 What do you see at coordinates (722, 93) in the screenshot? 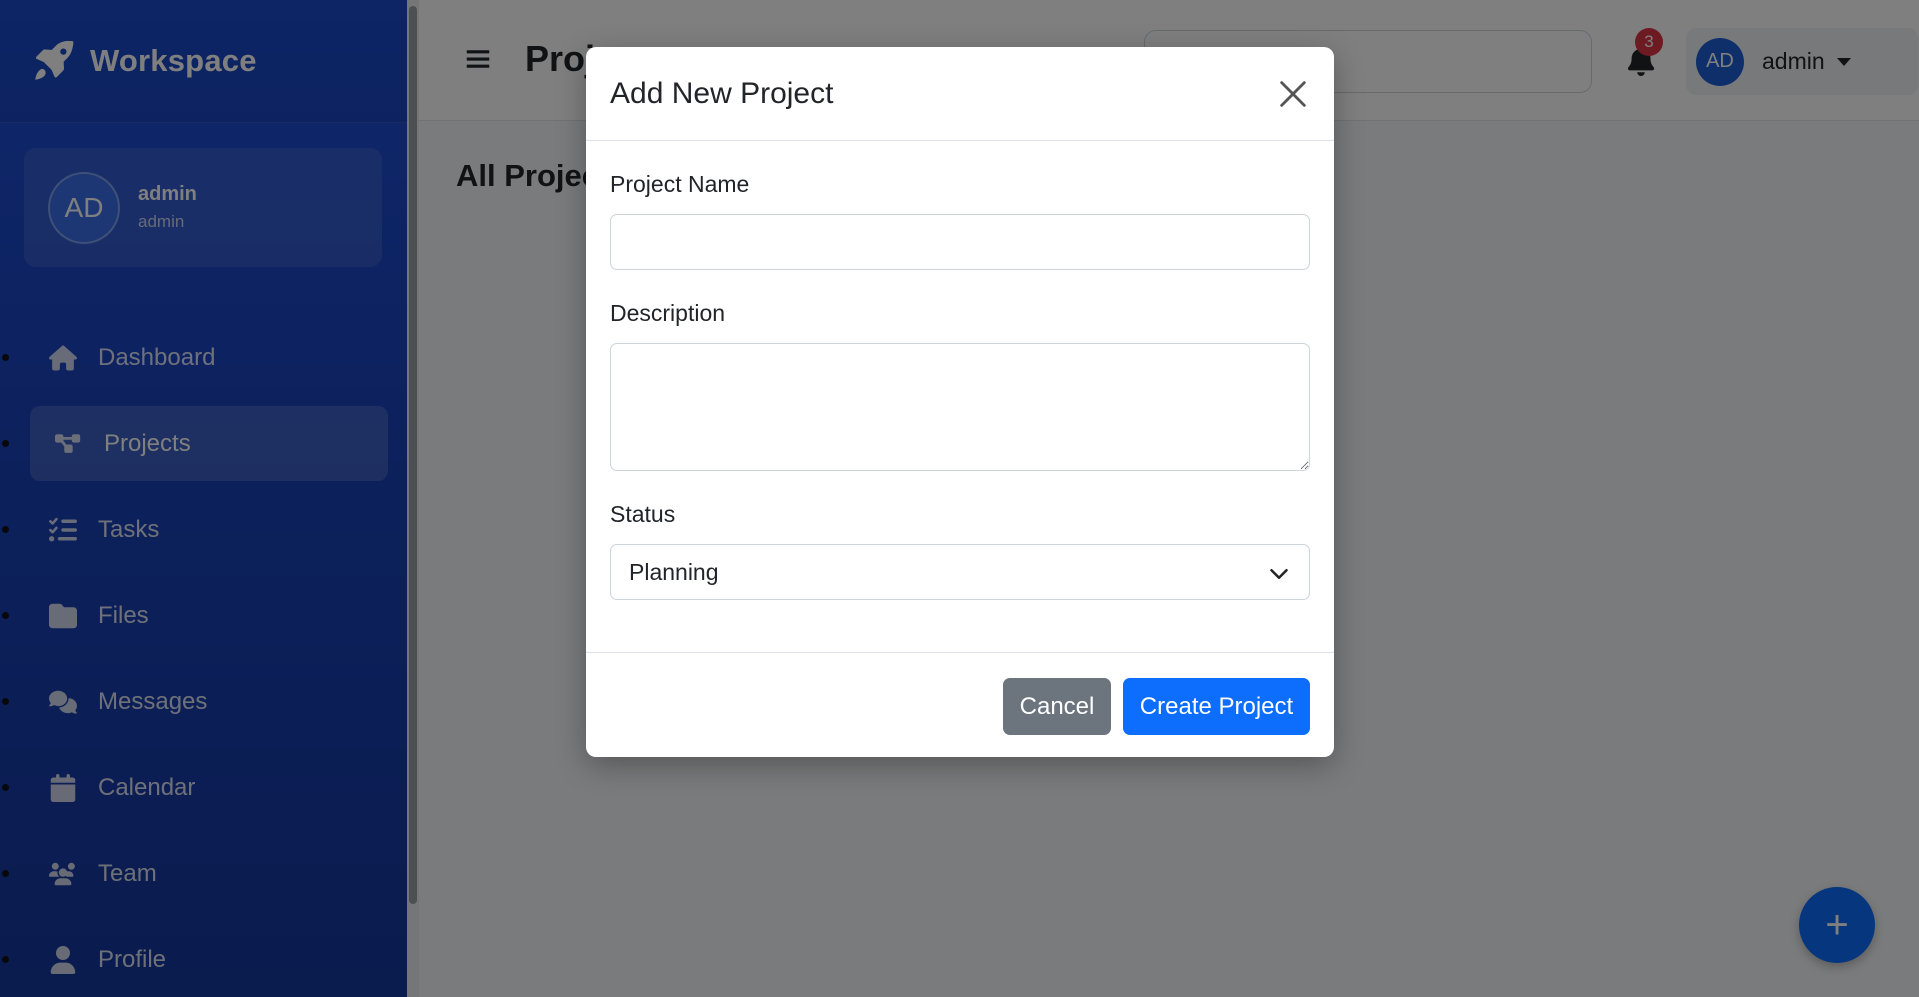
I see `modal-title: Add New Project` at bounding box center [722, 93].